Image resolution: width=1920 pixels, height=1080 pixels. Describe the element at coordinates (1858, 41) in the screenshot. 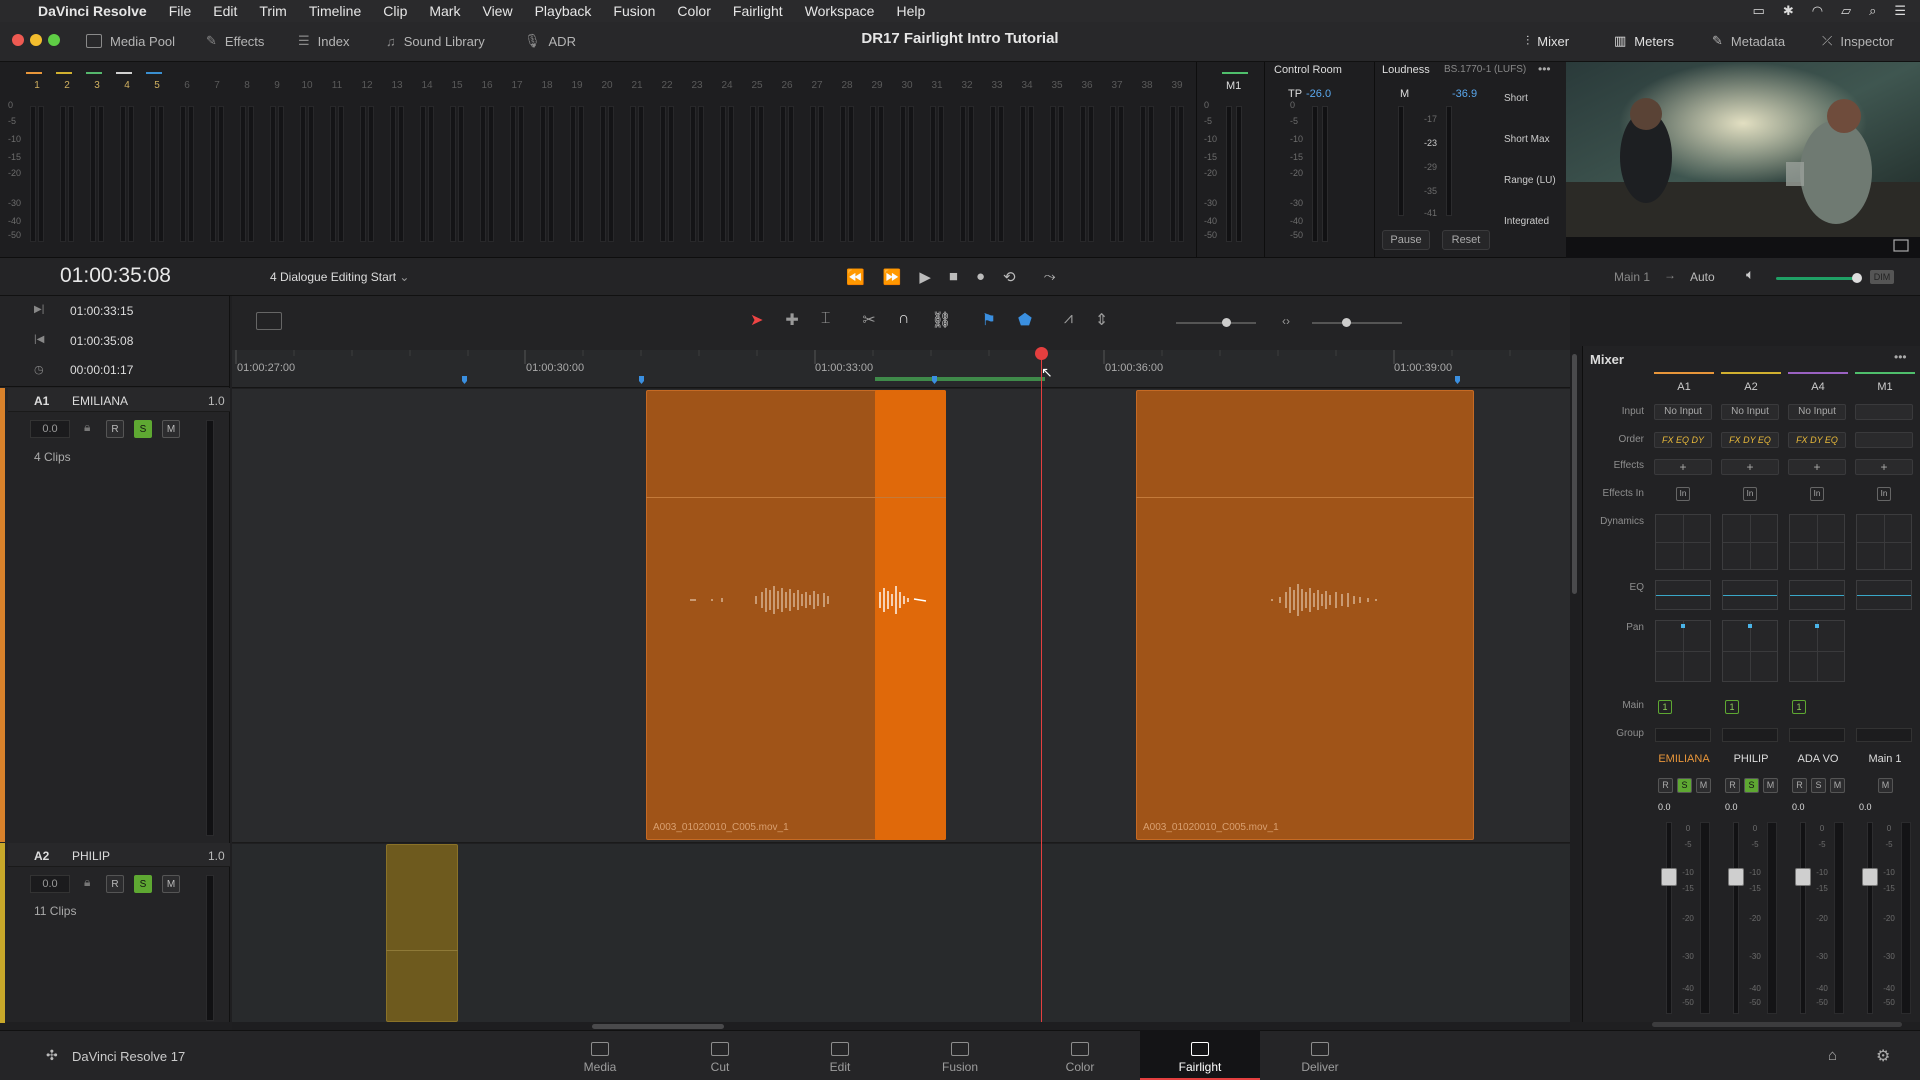

I see `inspector-button: ⤫ Inspector` at that location.